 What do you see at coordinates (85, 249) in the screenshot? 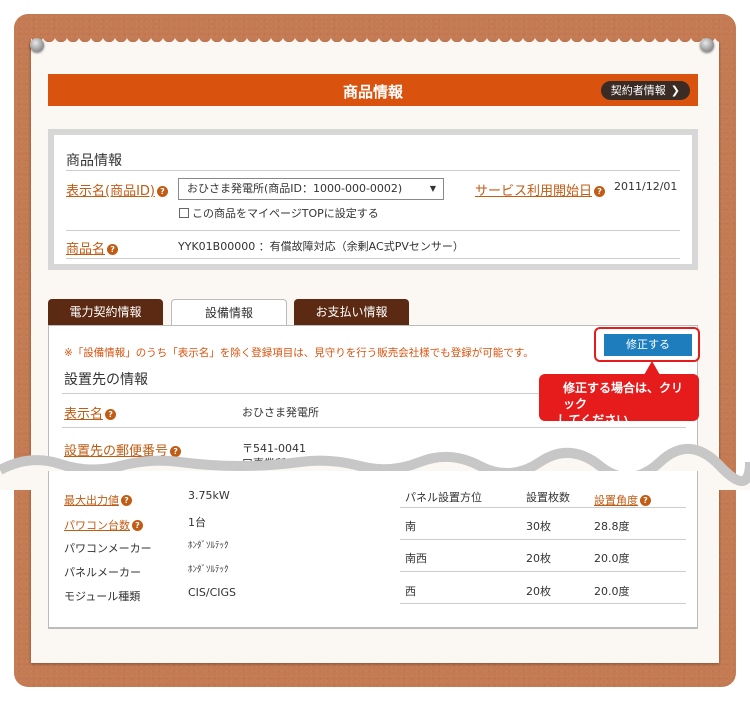
I see `product-name-label: 商品名` at bounding box center [85, 249].